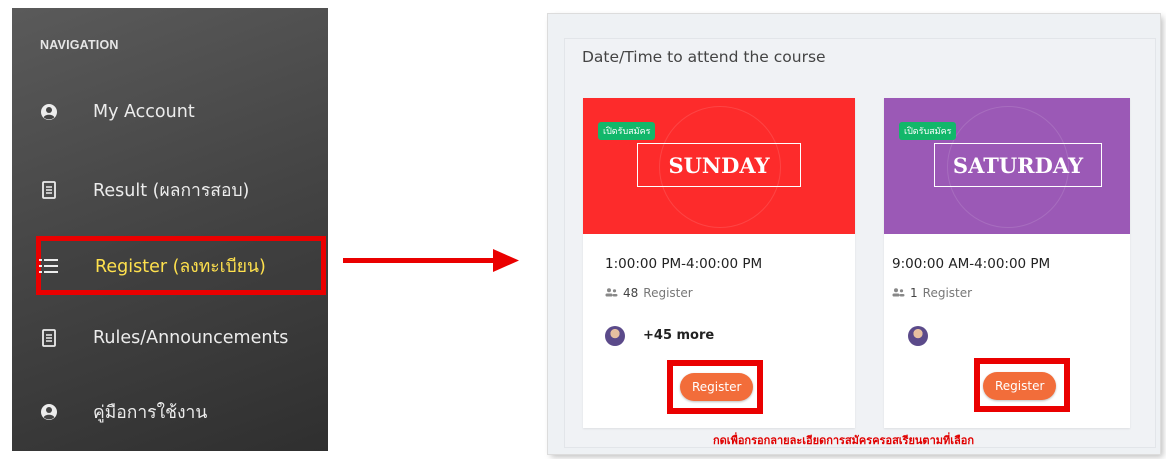 The height and width of the screenshot is (459, 1166). Describe the element at coordinates (971, 264) in the screenshot. I see `time-range: 9:00:00 AM-4:00:00 PM` at that location.